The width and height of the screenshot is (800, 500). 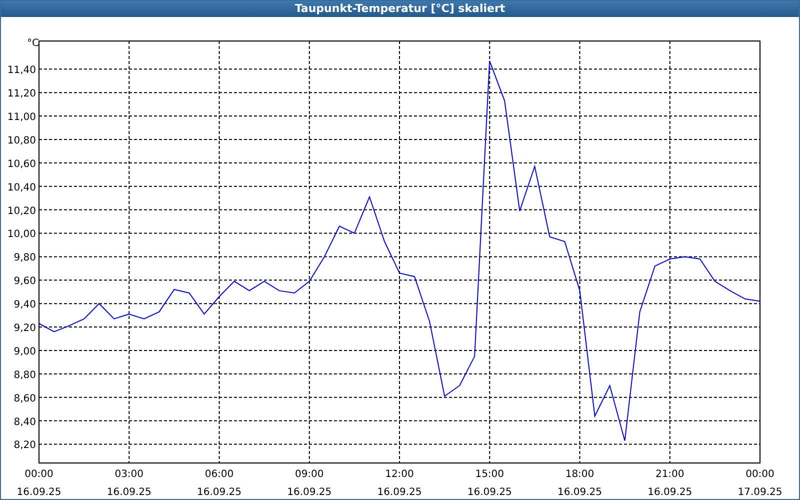 What do you see at coordinates (219, 483) in the screenshot?
I see `x-tick-label: 06:00 16.09.25` at bounding box center [219, 483].